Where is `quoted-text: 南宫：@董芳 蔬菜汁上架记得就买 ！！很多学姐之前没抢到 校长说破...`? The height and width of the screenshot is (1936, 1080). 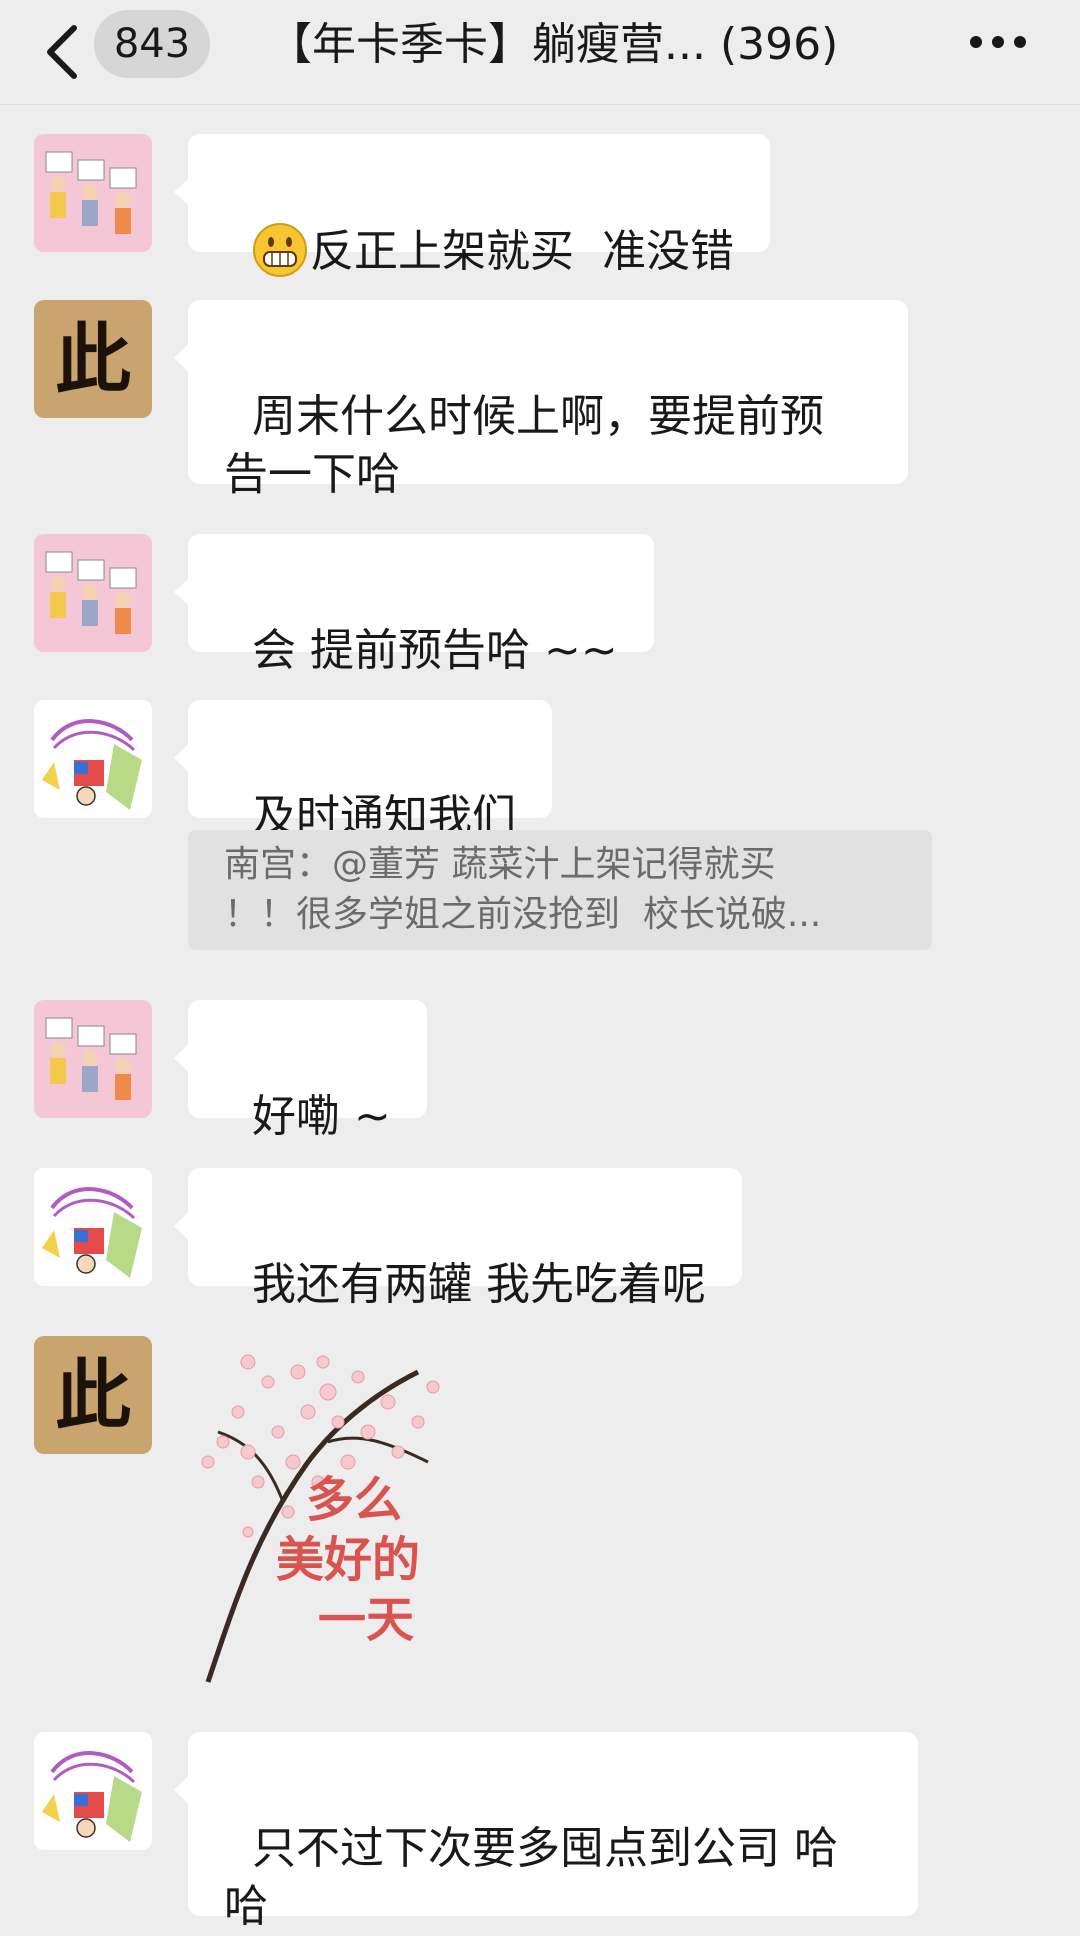
quoted-text: 南宫：@董芳 蔬菜汁上架记得就买 ！！很多学姐之前没抢到 校长说破... is located at coordinates (523, 889).